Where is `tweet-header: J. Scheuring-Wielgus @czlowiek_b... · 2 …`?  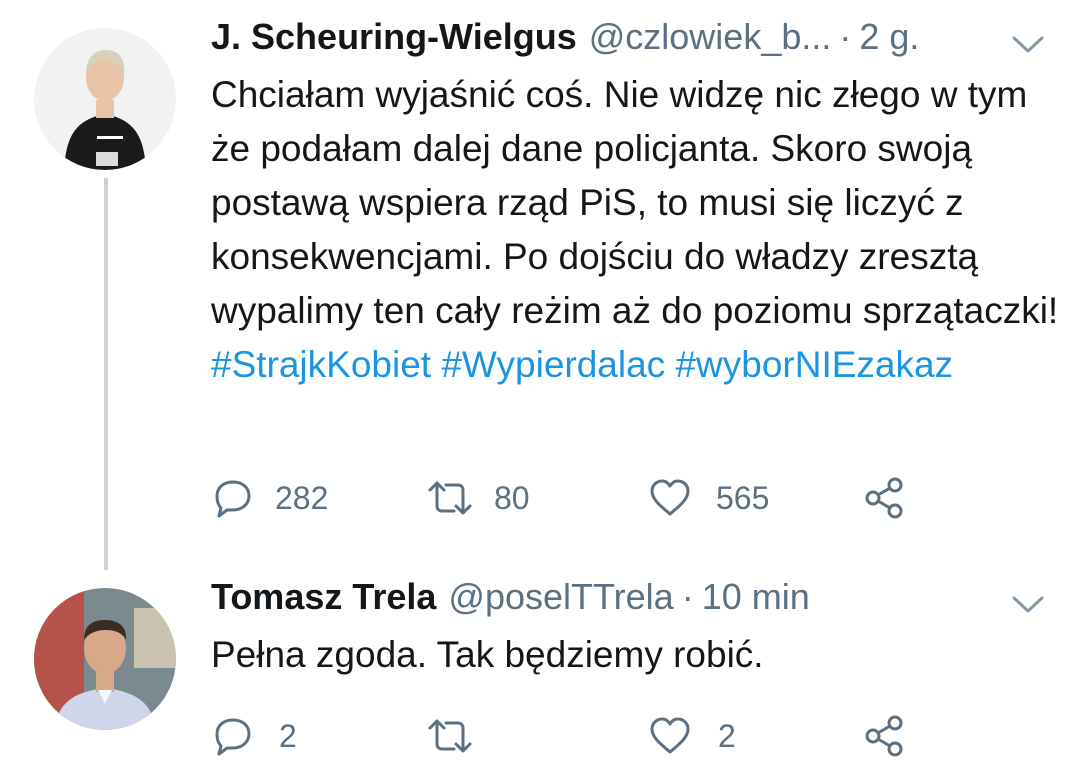 tweet-header: J. Scheuring-Wielgus @czlowiek_b... · 2 … is located at coordinates (565, 39).